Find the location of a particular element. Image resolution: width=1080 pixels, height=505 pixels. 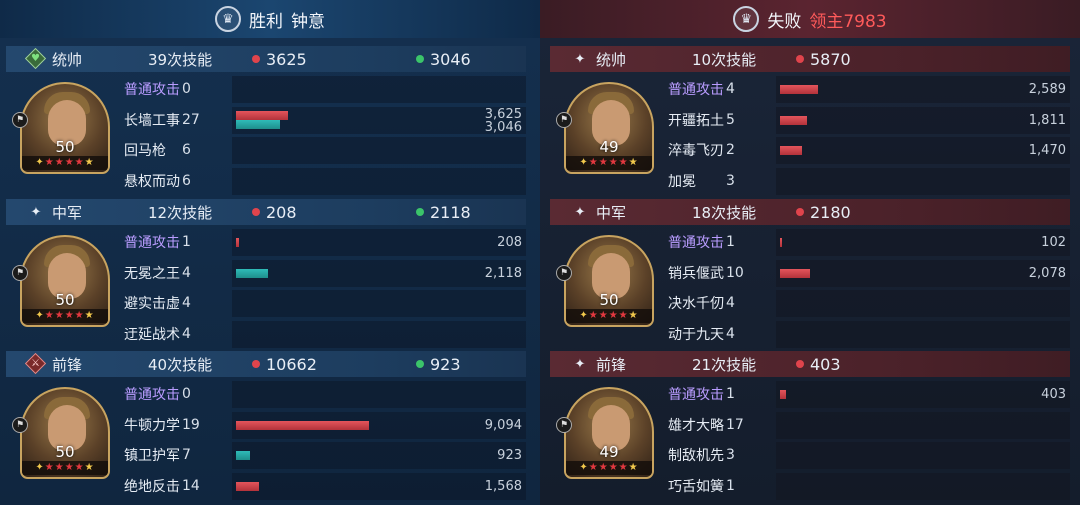

skill-row: 镇卫护军 7 923 is located at coordinates (325, 455).